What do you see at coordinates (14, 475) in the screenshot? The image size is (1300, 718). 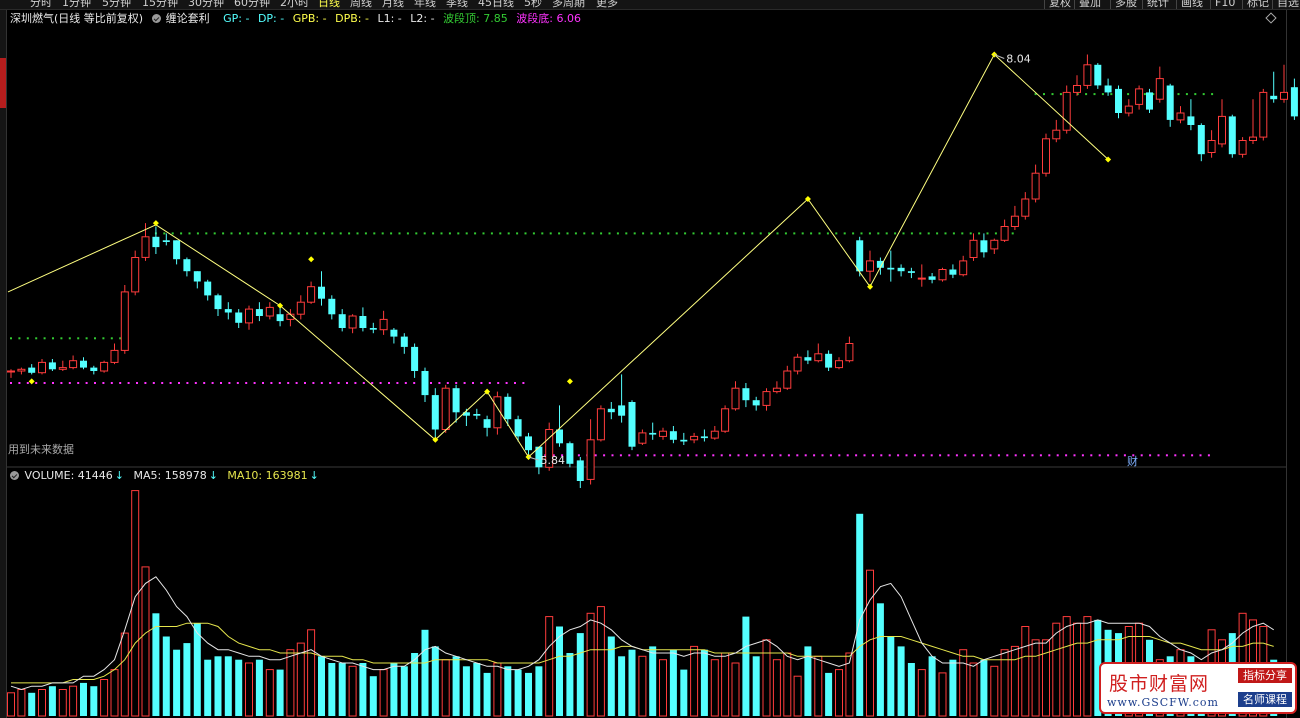 I see `volume-toggle-icon` at bounding box center [14, 475].